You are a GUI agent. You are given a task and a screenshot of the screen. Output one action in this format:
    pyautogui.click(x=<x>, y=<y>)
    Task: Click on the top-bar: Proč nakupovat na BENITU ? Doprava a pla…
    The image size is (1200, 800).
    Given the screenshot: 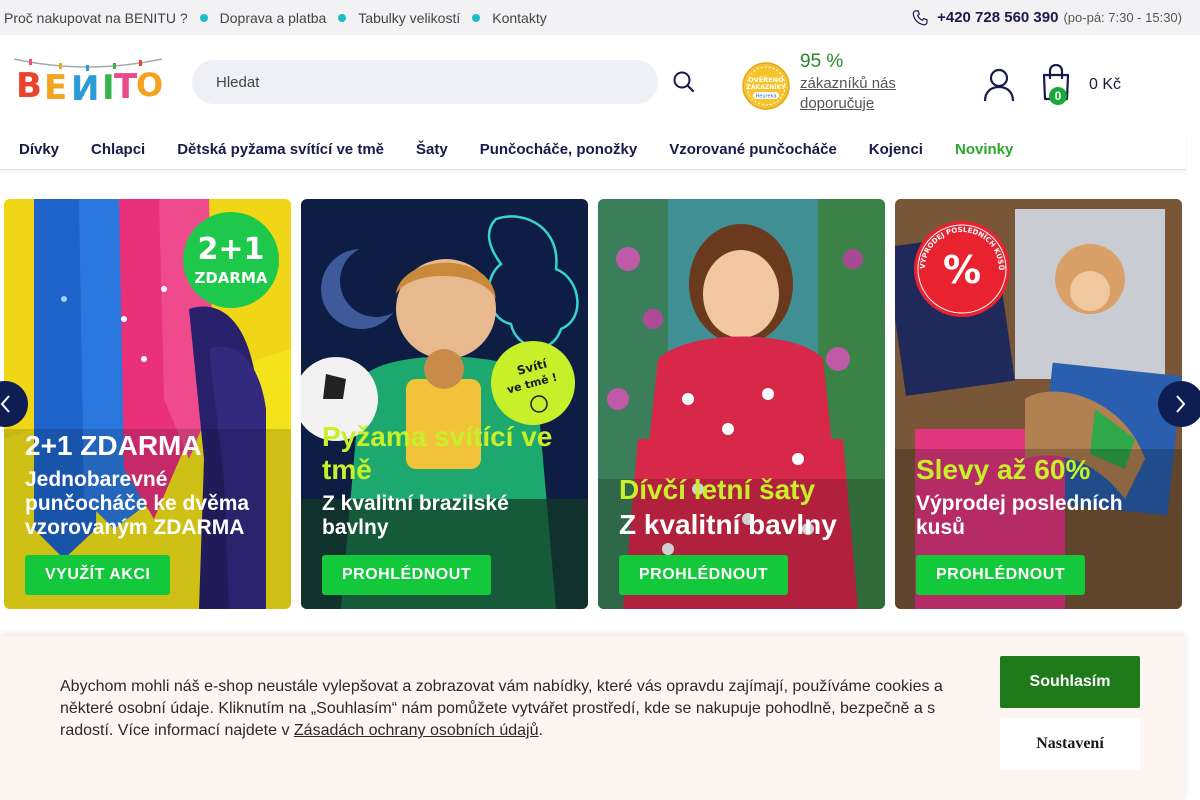 What is the action you would take?
    pyautogui.click(x=600, y=17)
    